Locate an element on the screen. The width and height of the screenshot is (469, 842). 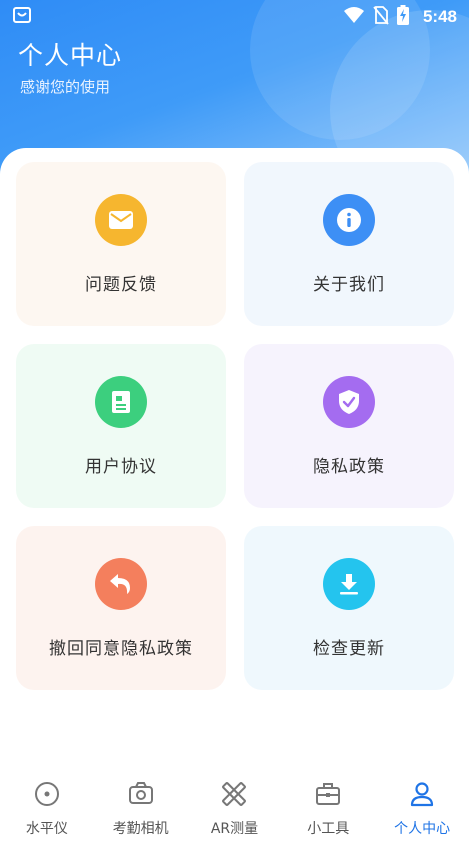
tab-label: 小工具 is located at coordinates (328, 829).